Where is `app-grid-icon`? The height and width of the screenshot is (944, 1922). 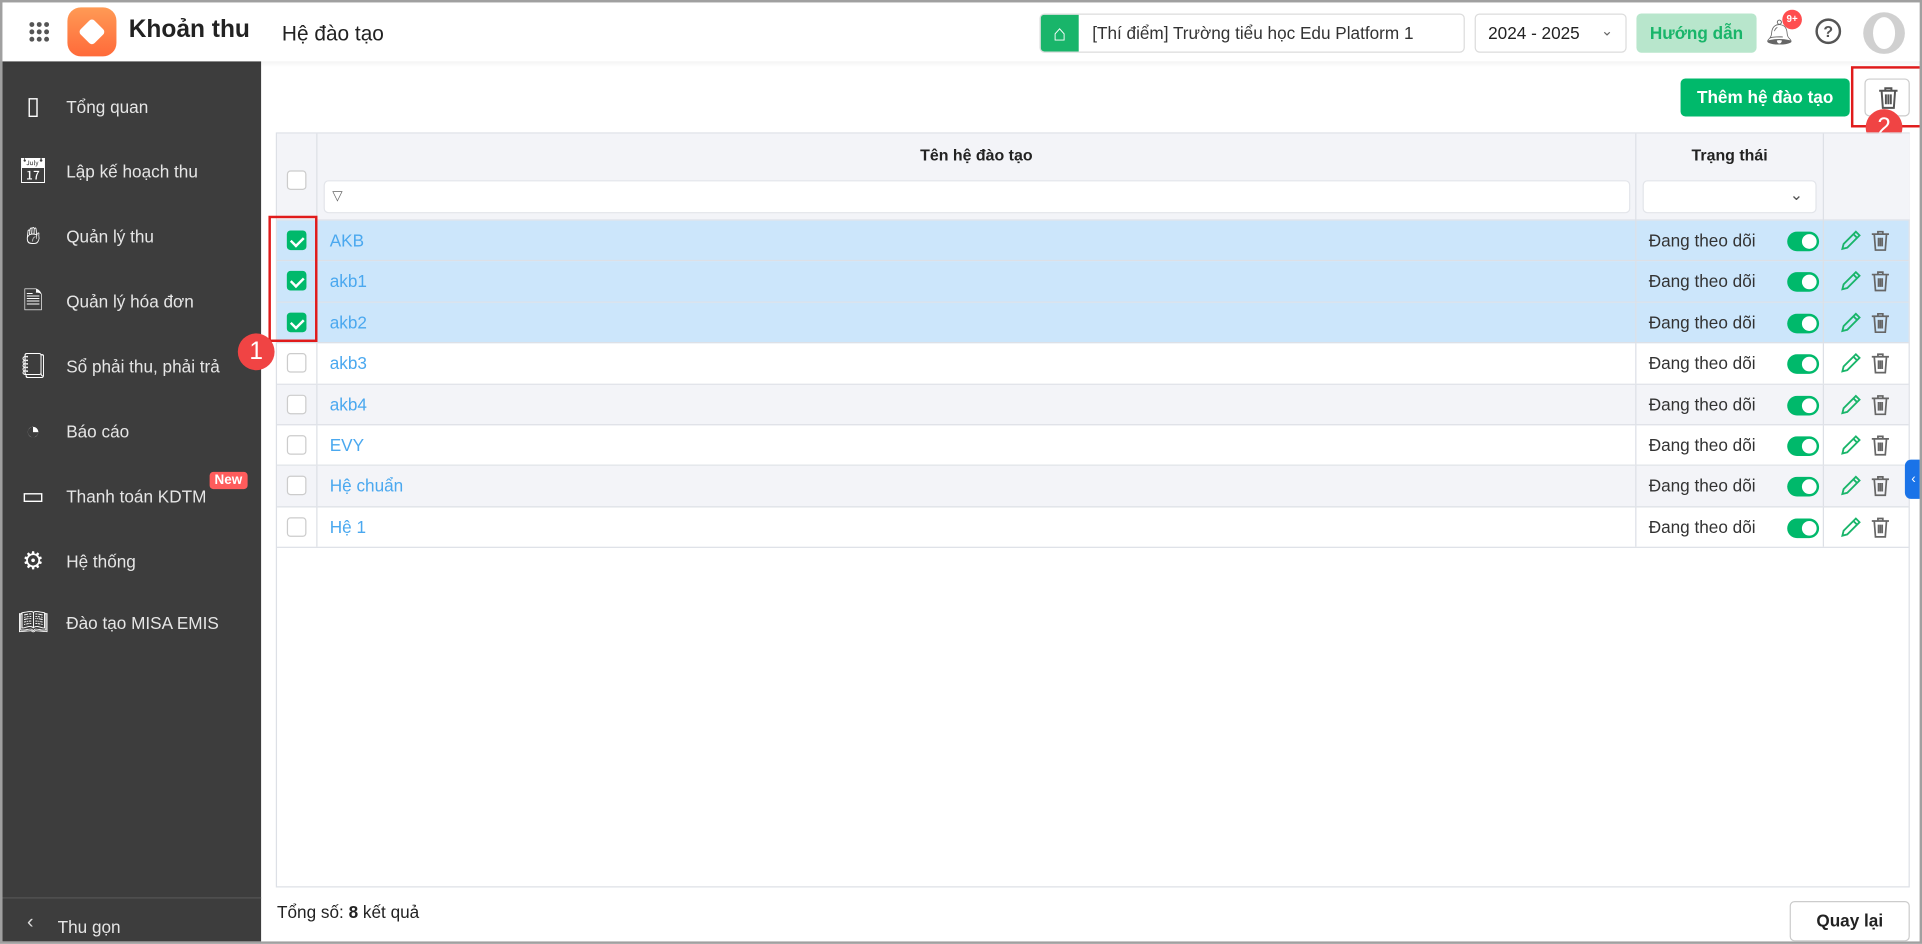 app-grid-icon is located at coordinates (39, 32).